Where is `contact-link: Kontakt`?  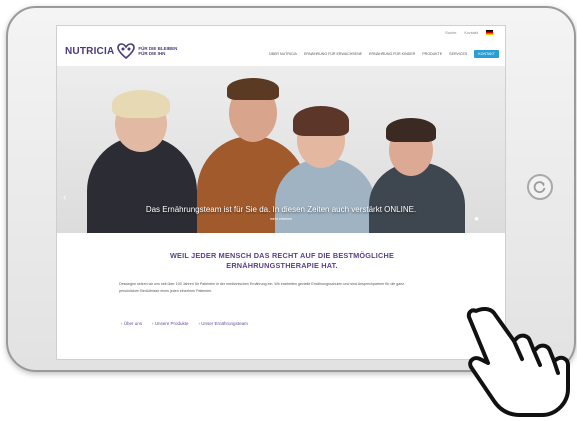 contact-link: Kontakt is located at coordinates (471, 32).